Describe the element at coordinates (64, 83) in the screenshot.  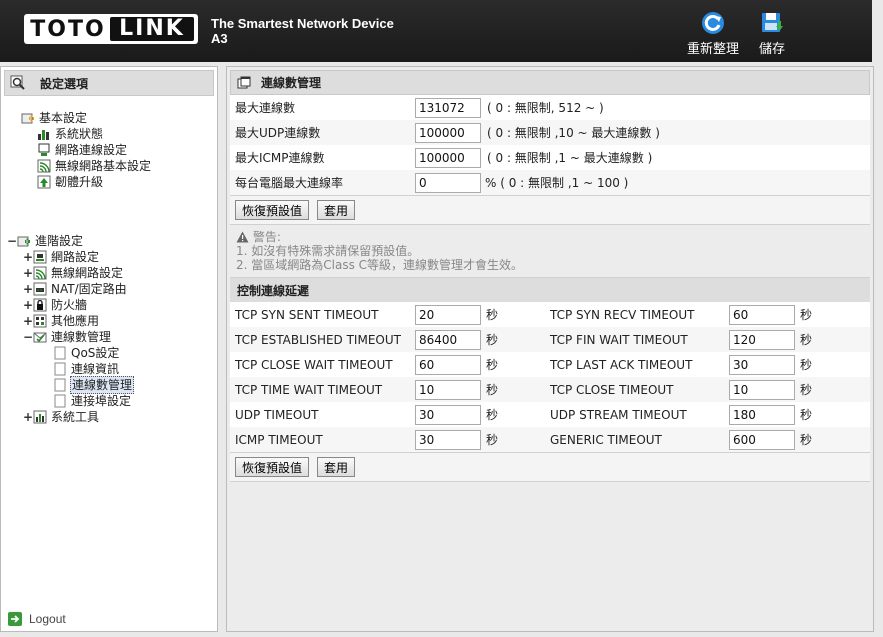
I see `sidebar-title: 設定選項` at that location.